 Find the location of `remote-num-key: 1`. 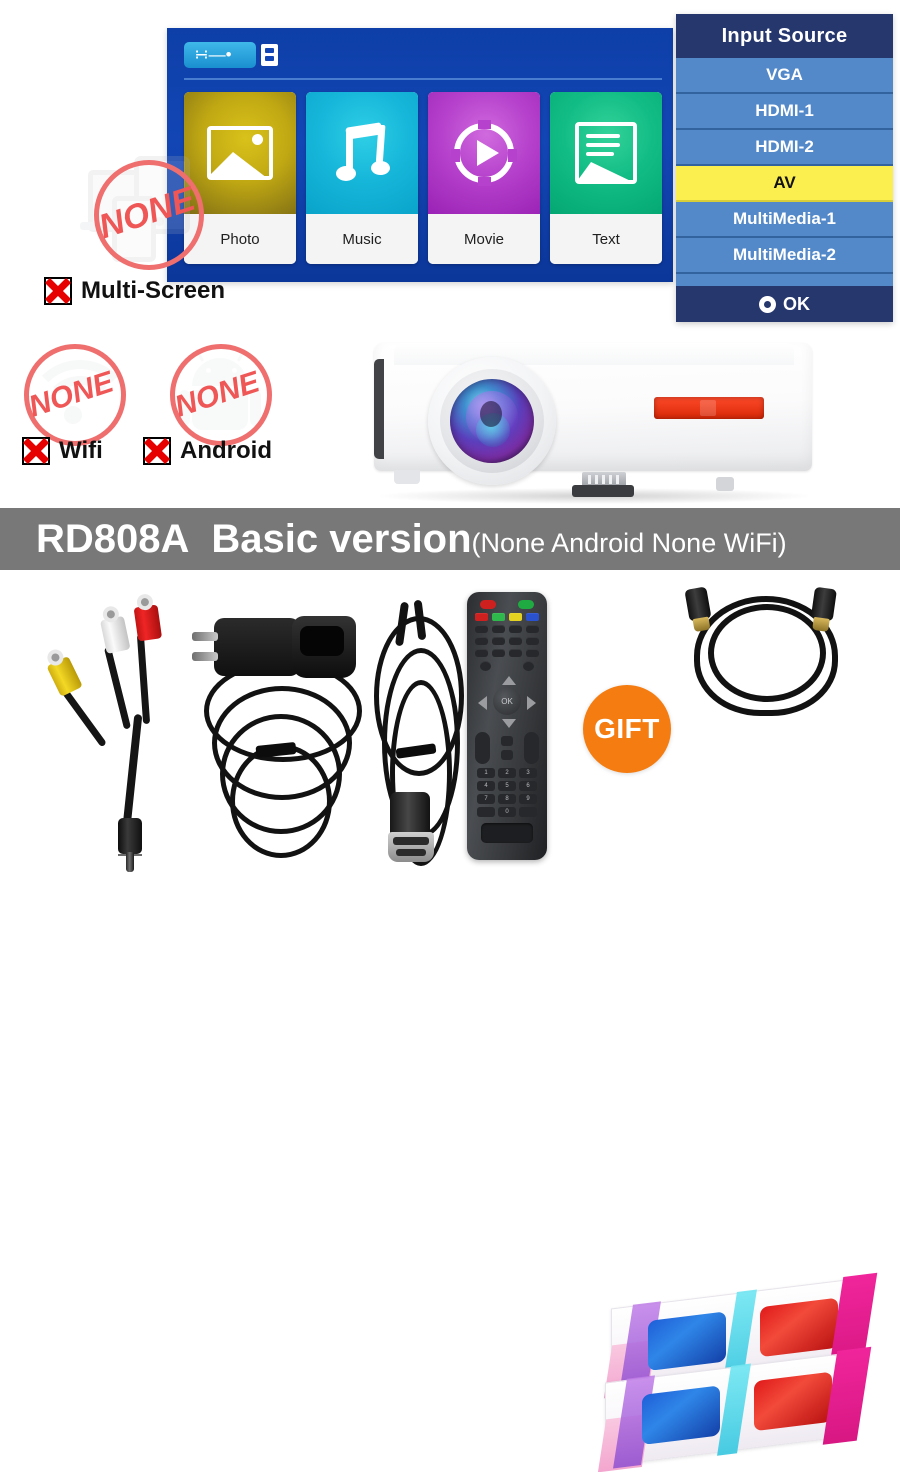

remote-num-key: 1 is located at coordinates (486, 773).